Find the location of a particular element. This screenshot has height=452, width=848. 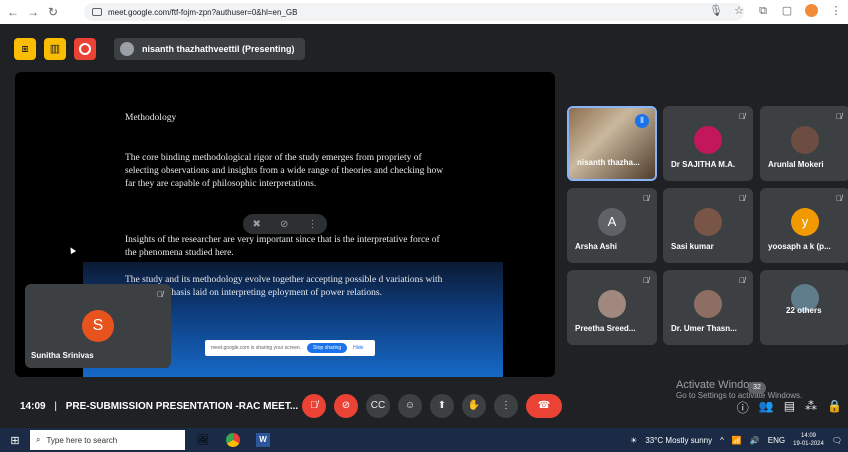

record-button is located at coordinates (85, 49).